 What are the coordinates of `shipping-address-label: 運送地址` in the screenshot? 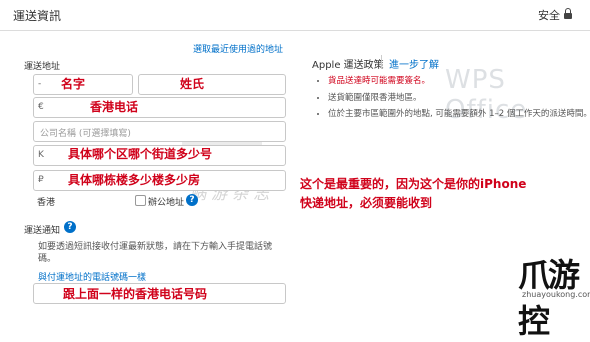 It's located at (42, 67).